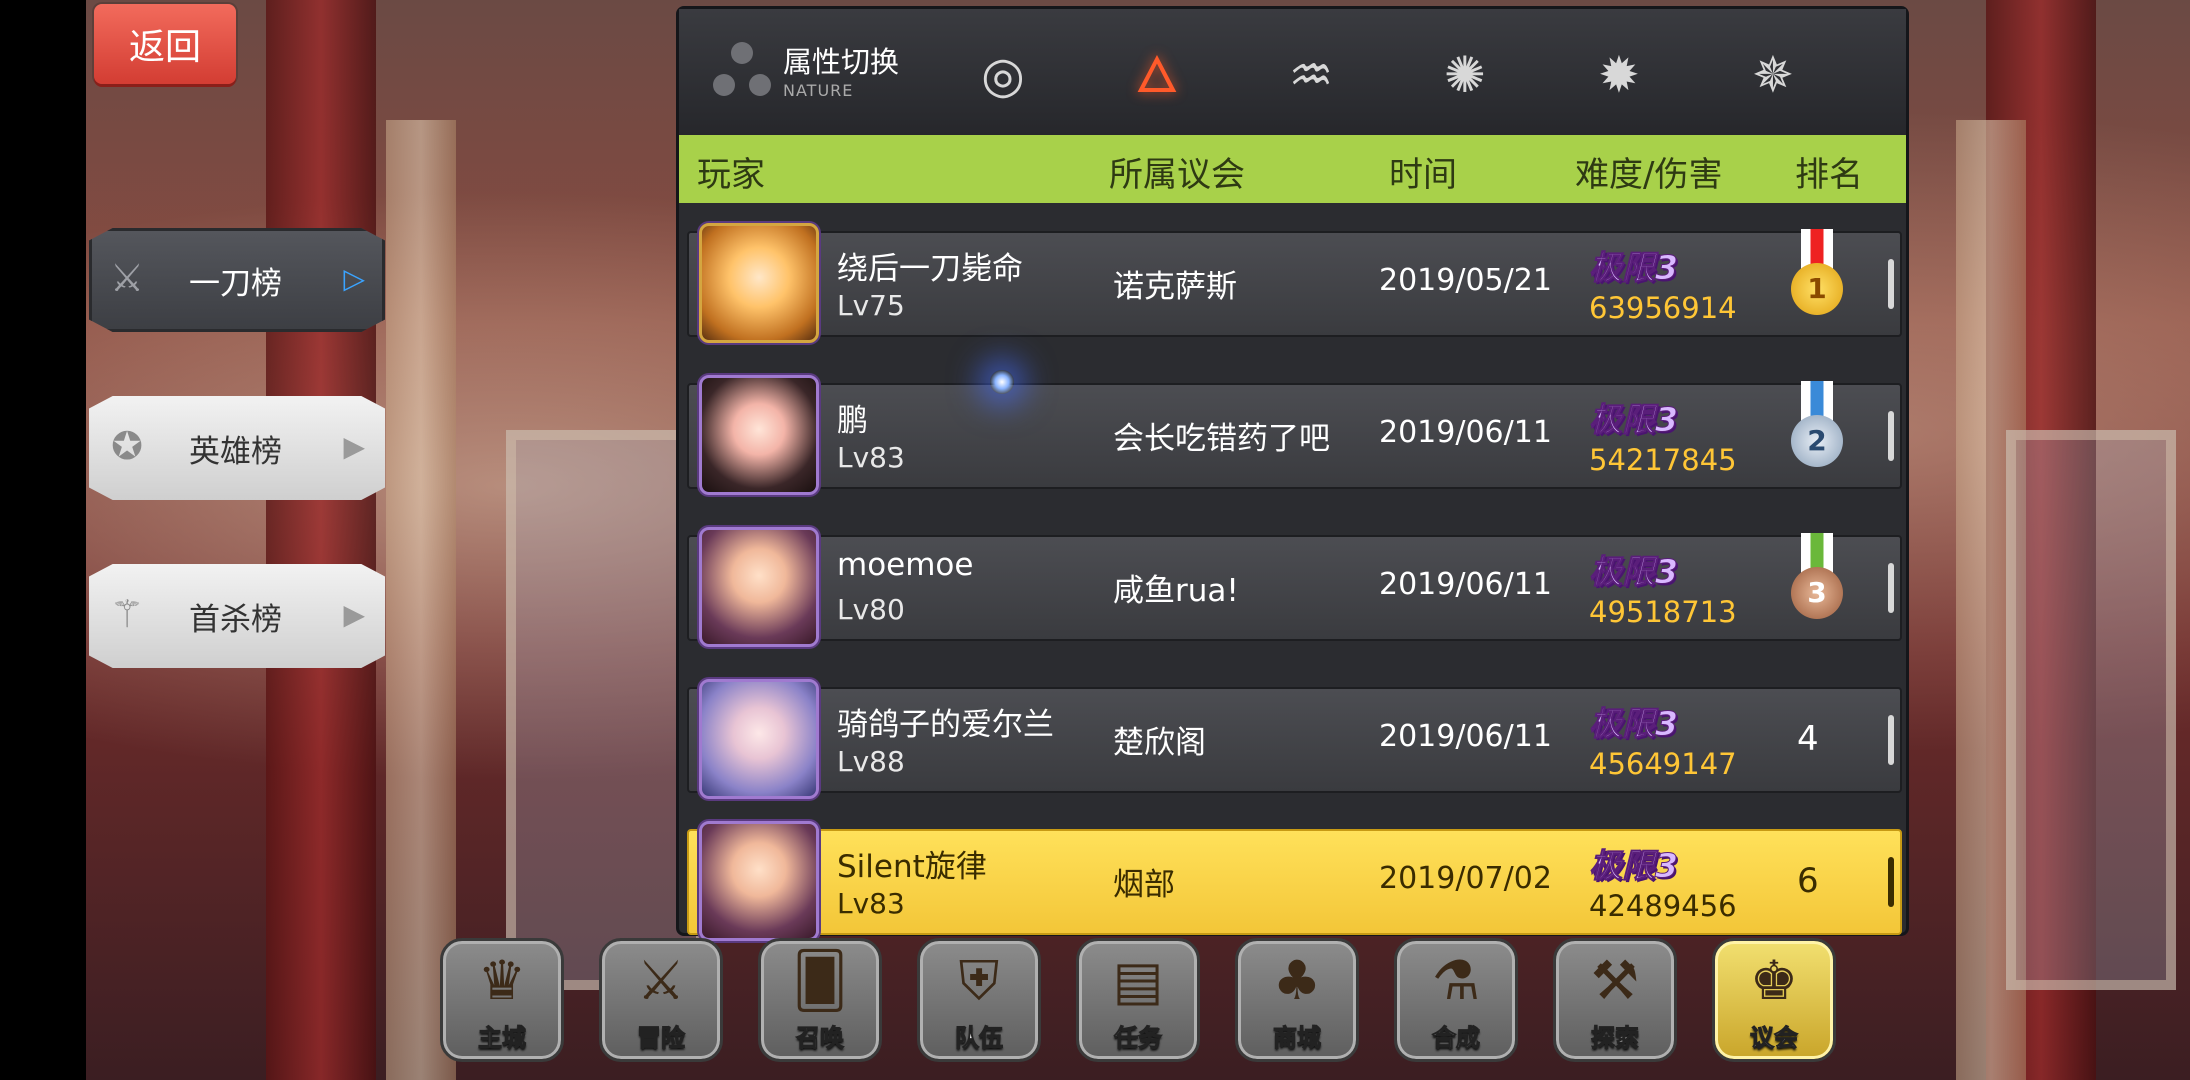 This screenshot has height=1080, width=2190. What do you see at coordinates (1297, 980) in the screenshot?
I see `shop-tree-icon: ♣` at bounding box center [1297, 980].